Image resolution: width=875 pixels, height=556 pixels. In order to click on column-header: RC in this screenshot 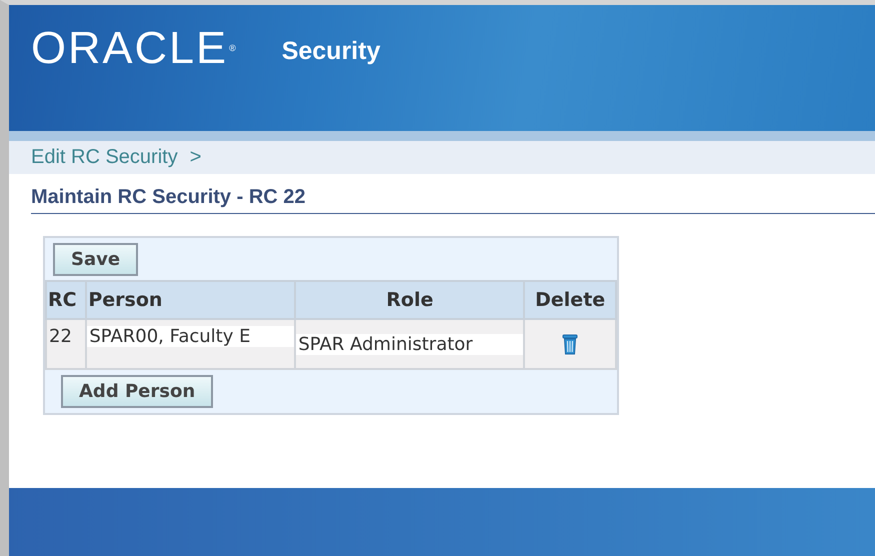, I will do `click(66, 300)`.